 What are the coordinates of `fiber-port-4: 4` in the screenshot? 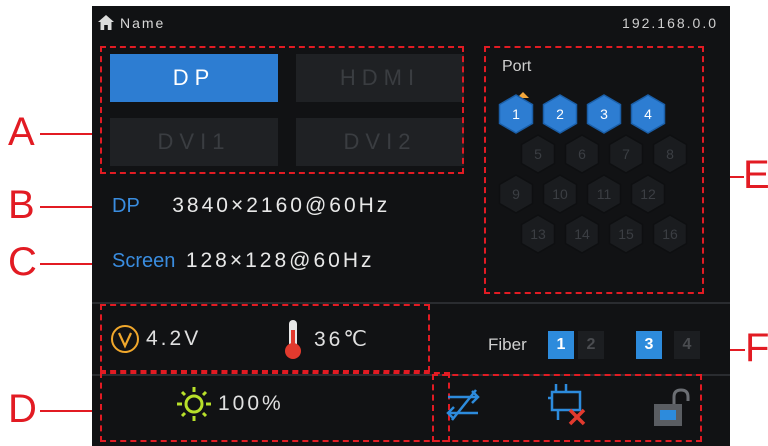 It's located at (687, 345).